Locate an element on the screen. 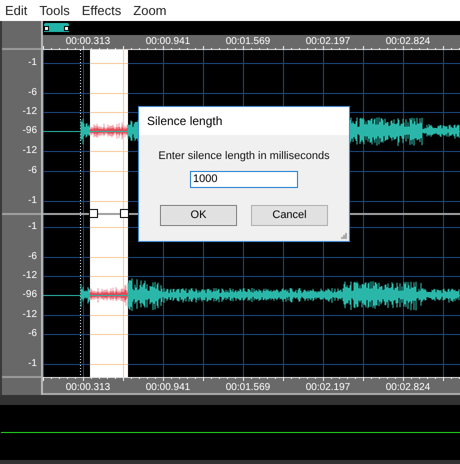 Image resolution: width=460 pixels, height=464 pixels. menu-item: Zoom is located at coordinates (150, 10).